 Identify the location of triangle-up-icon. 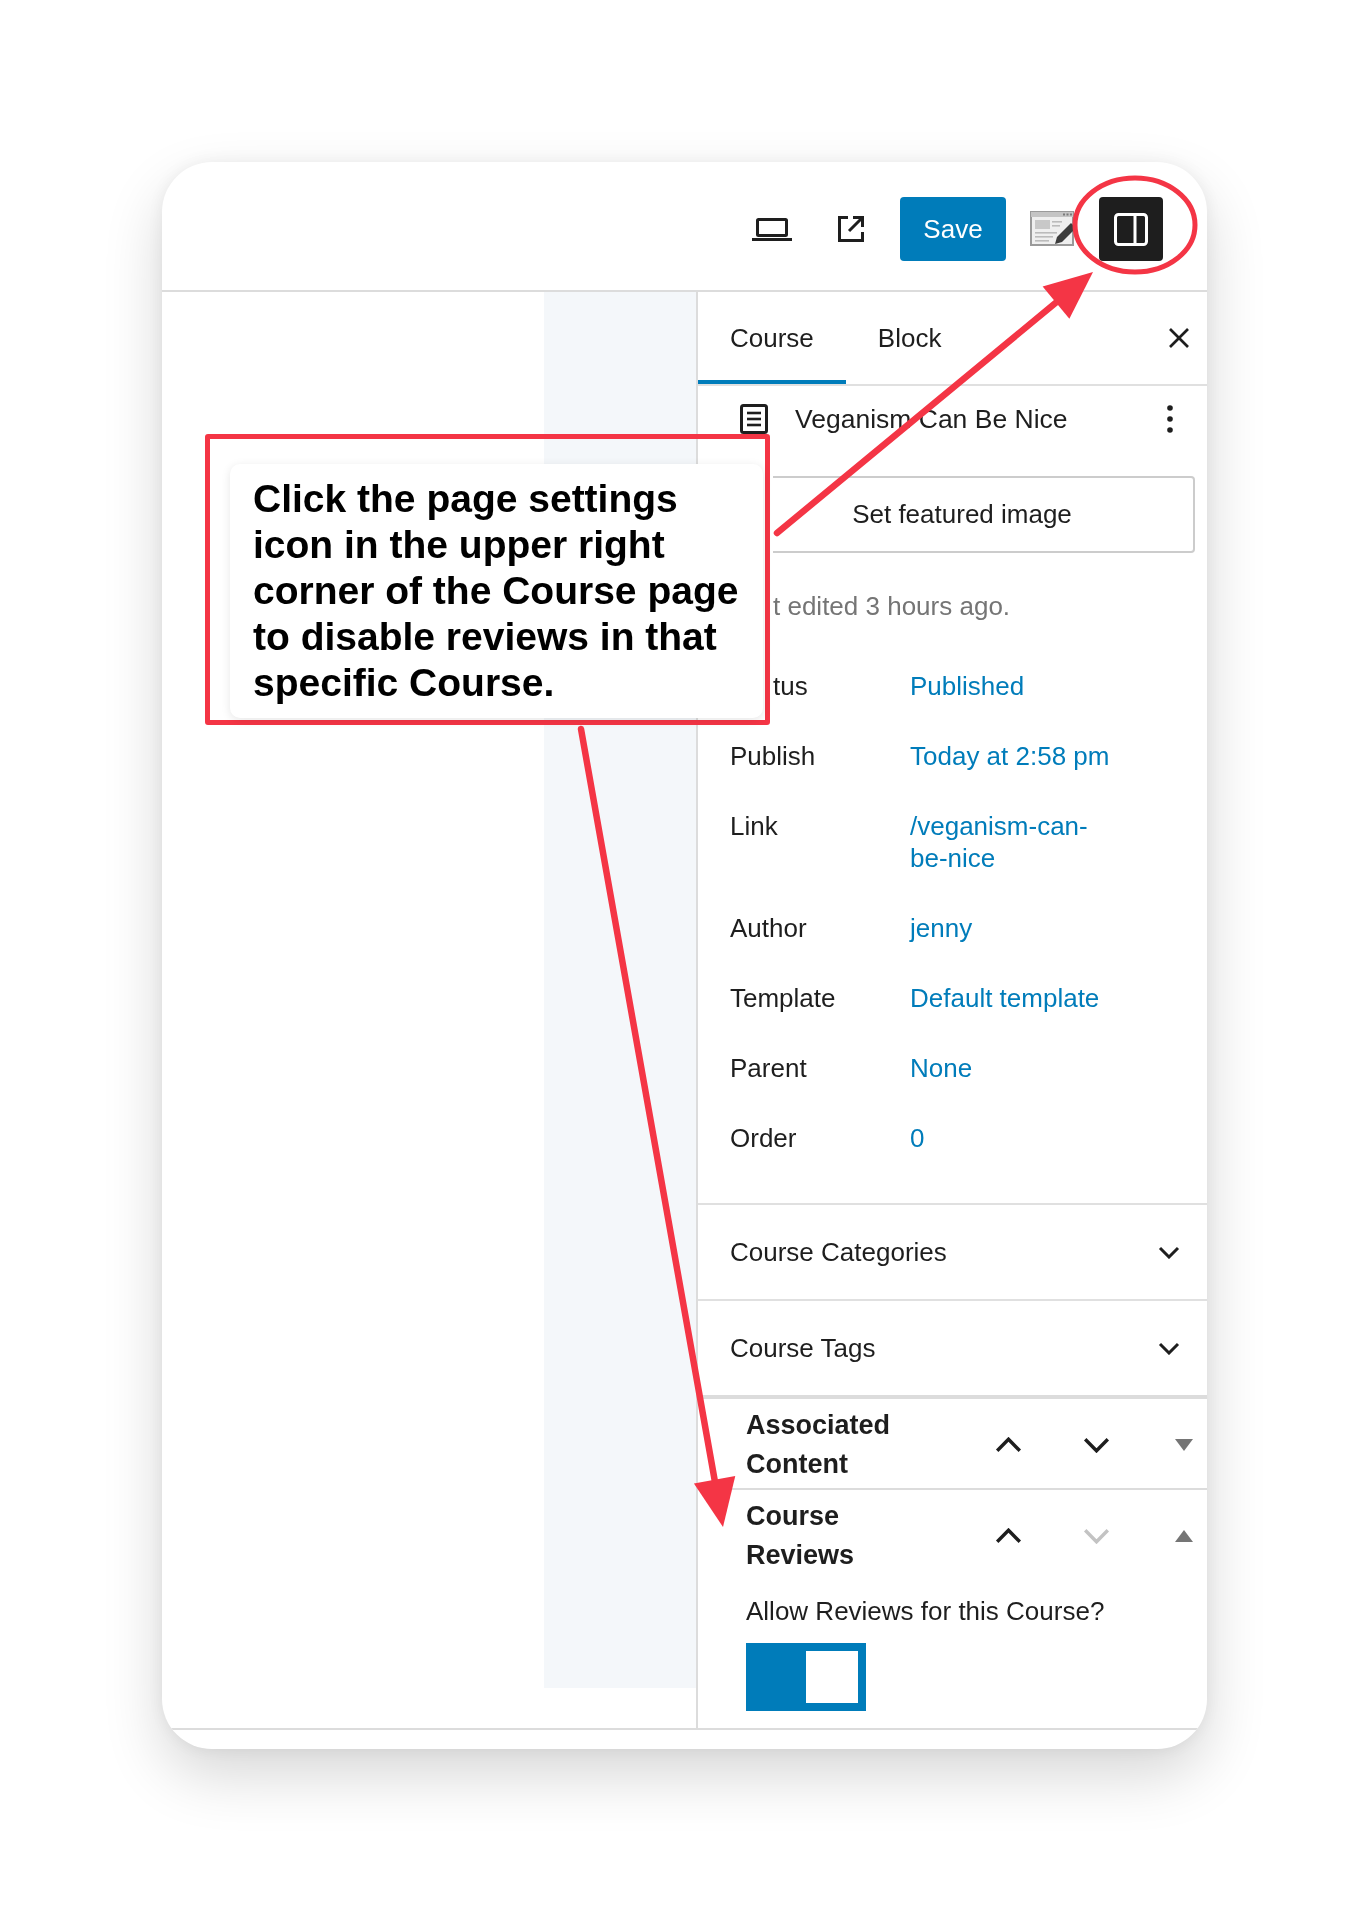
(1183, 1536).